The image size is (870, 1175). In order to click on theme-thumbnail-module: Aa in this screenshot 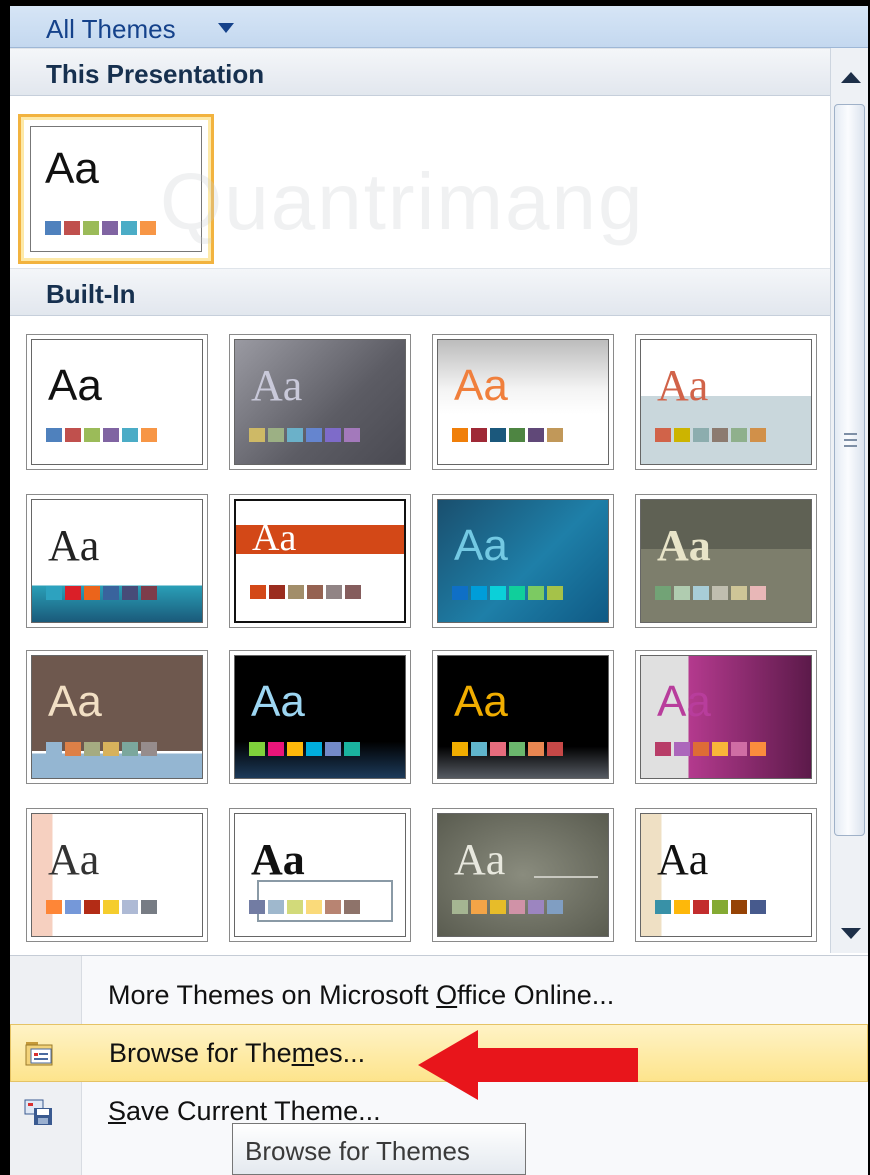, I will do `click(523, 717)`.